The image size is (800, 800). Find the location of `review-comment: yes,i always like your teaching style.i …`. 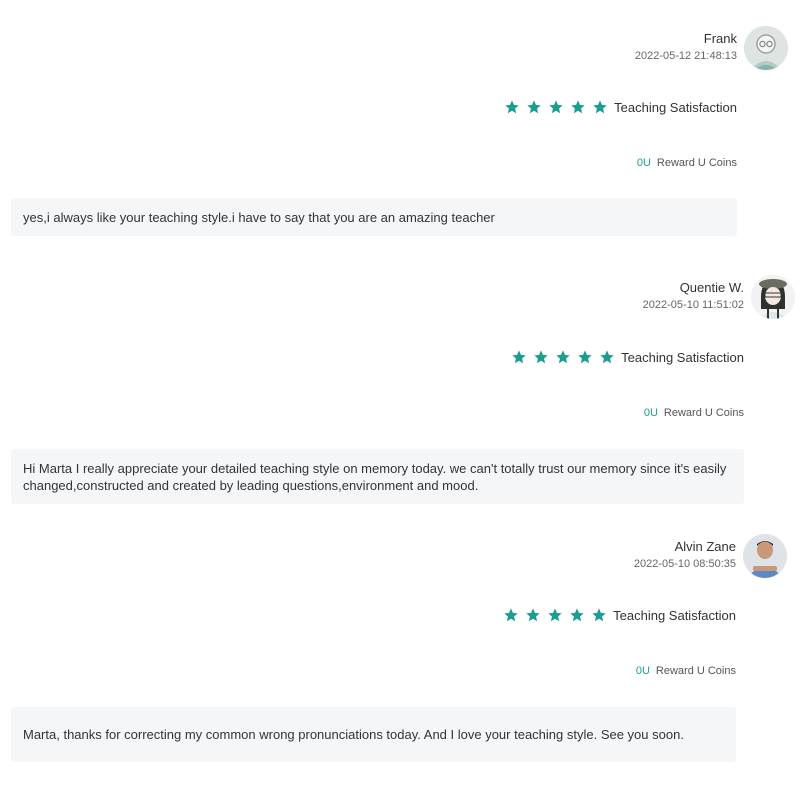

review-comment: yes,i always like your teaching style.i … is located at coordinates (374, 217).